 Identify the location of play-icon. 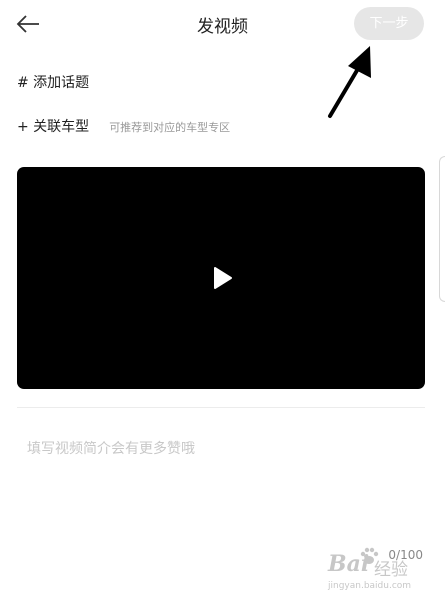
(223, 278).